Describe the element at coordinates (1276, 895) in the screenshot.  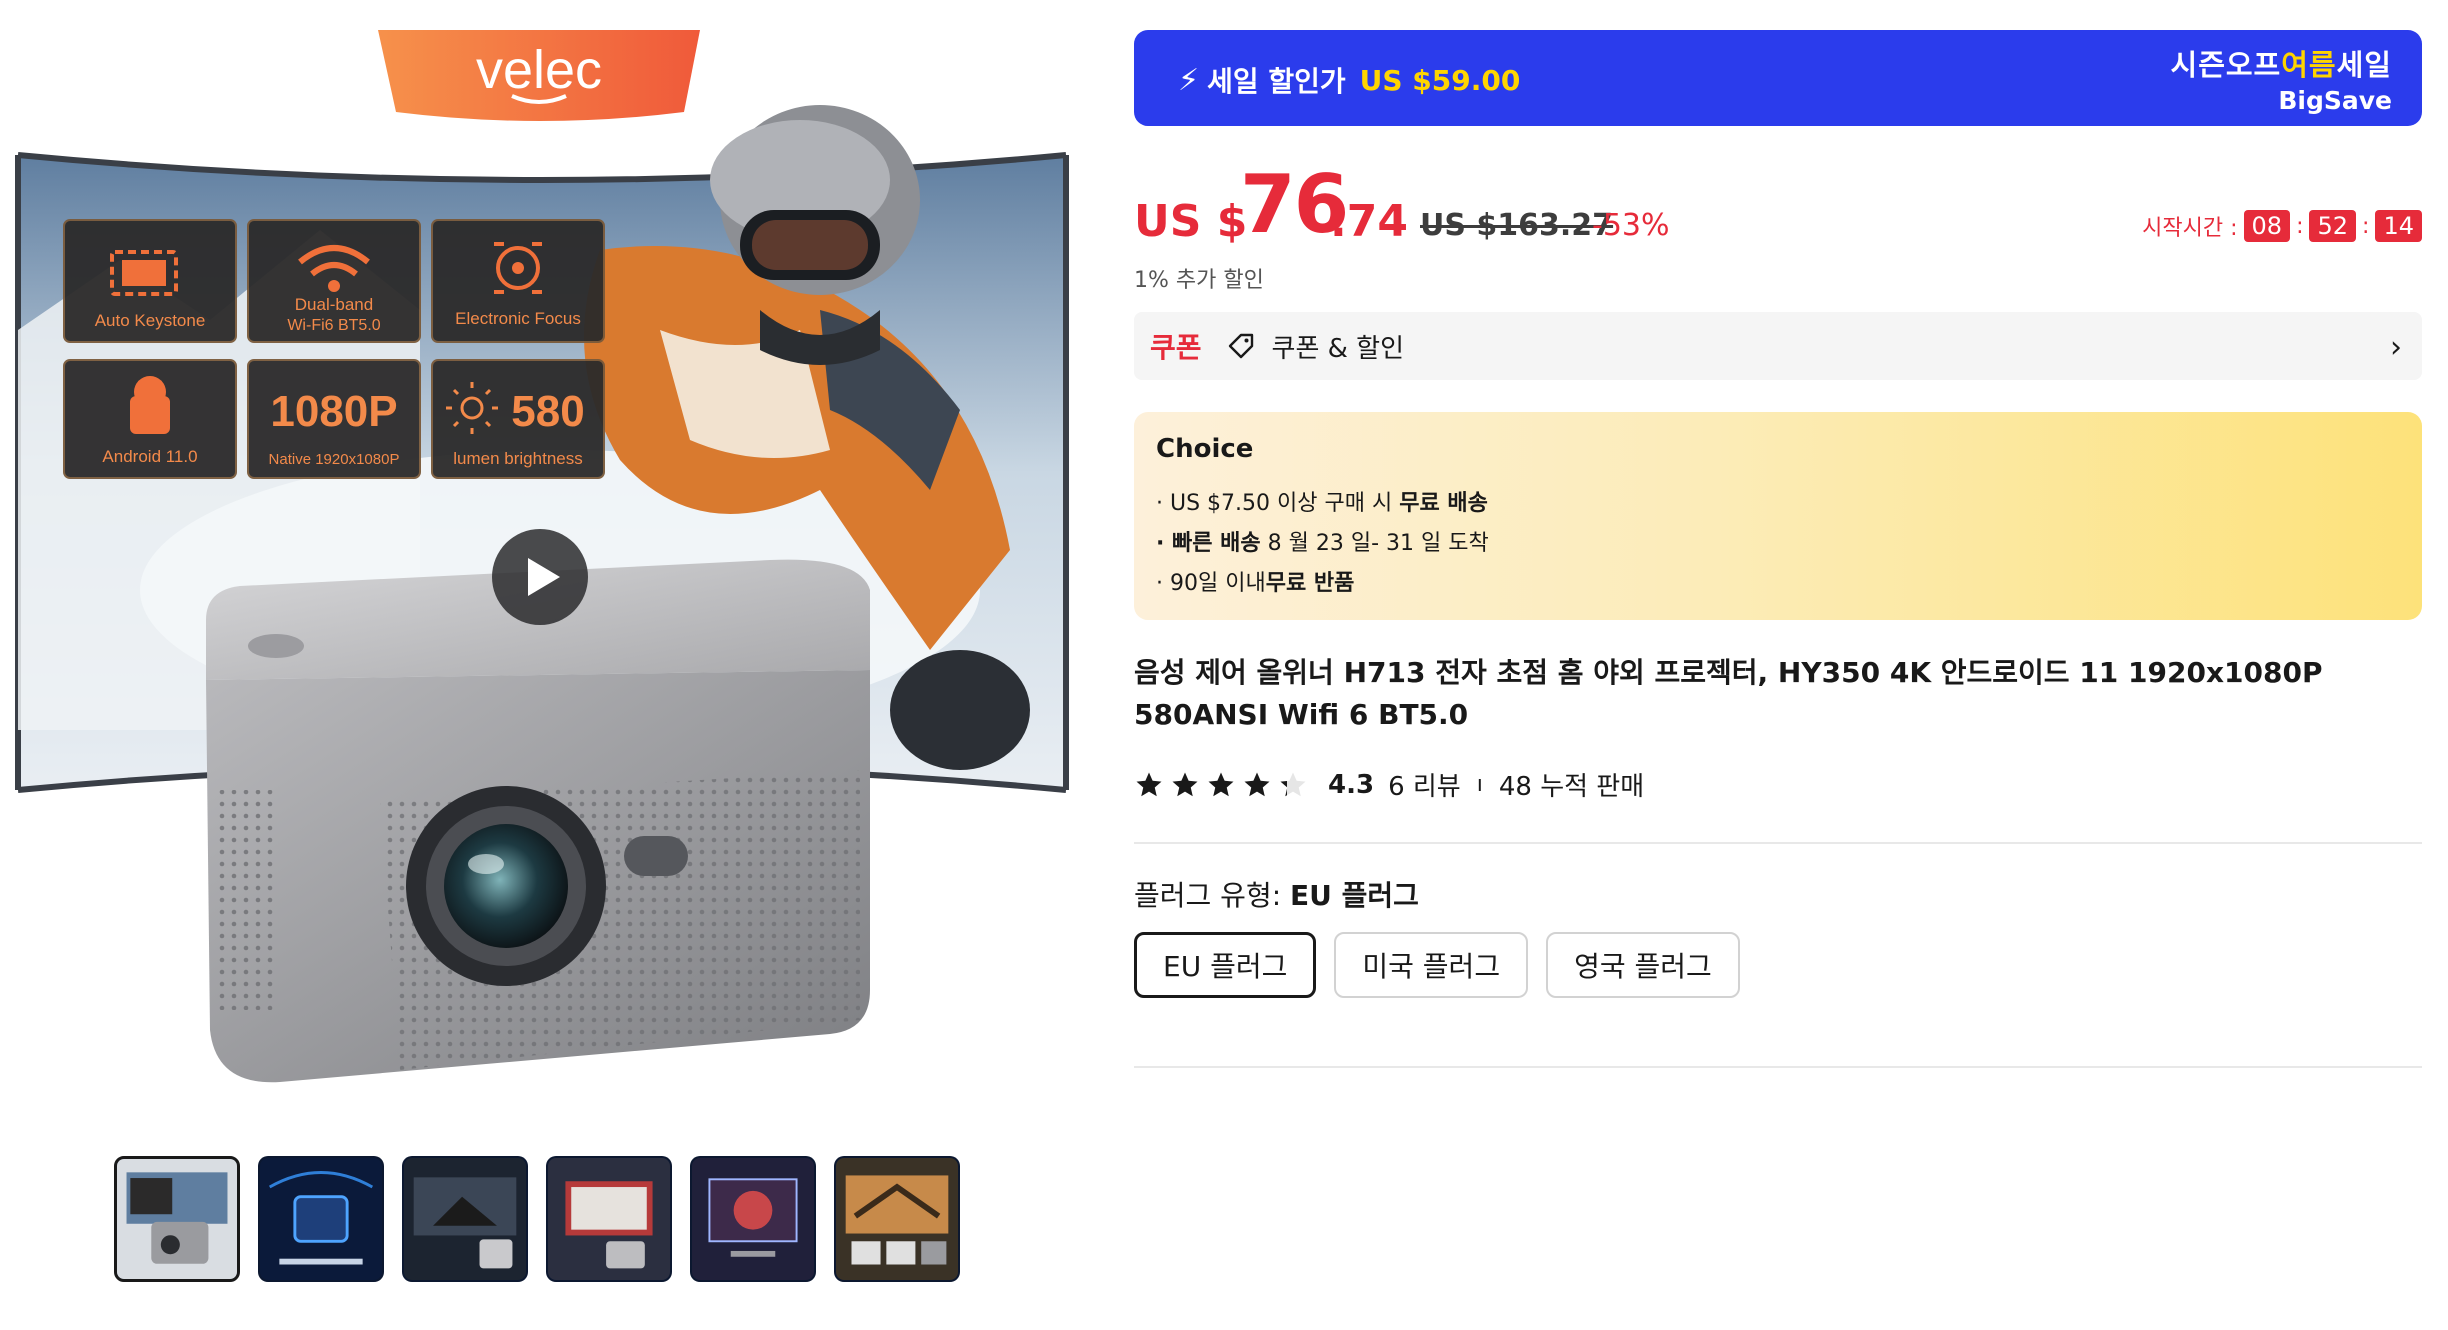
I see `plug-type-label: 플러그 유형: EU 플러그` at that location.